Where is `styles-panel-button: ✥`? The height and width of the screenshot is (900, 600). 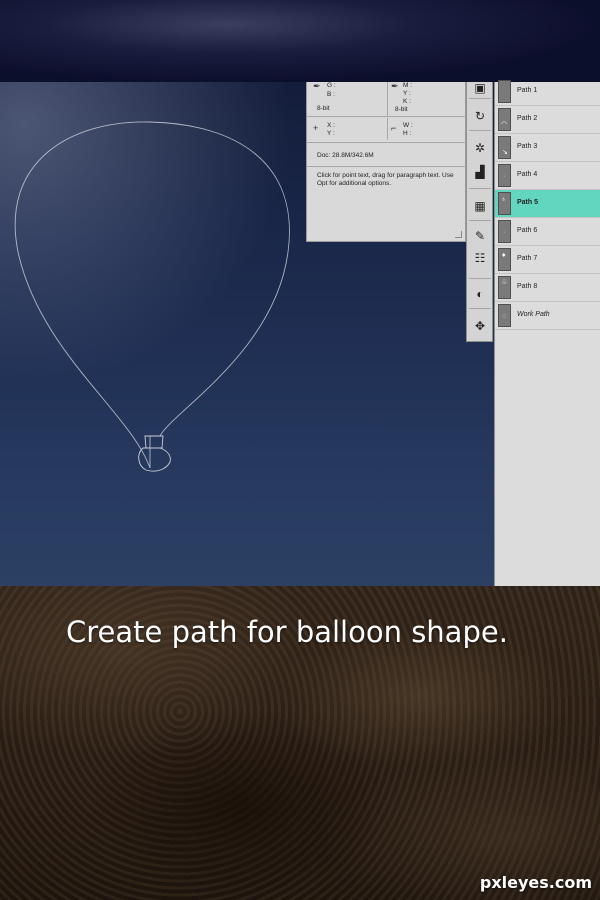 styles-panel-button: ✥ is located at coordinates (480, 326).